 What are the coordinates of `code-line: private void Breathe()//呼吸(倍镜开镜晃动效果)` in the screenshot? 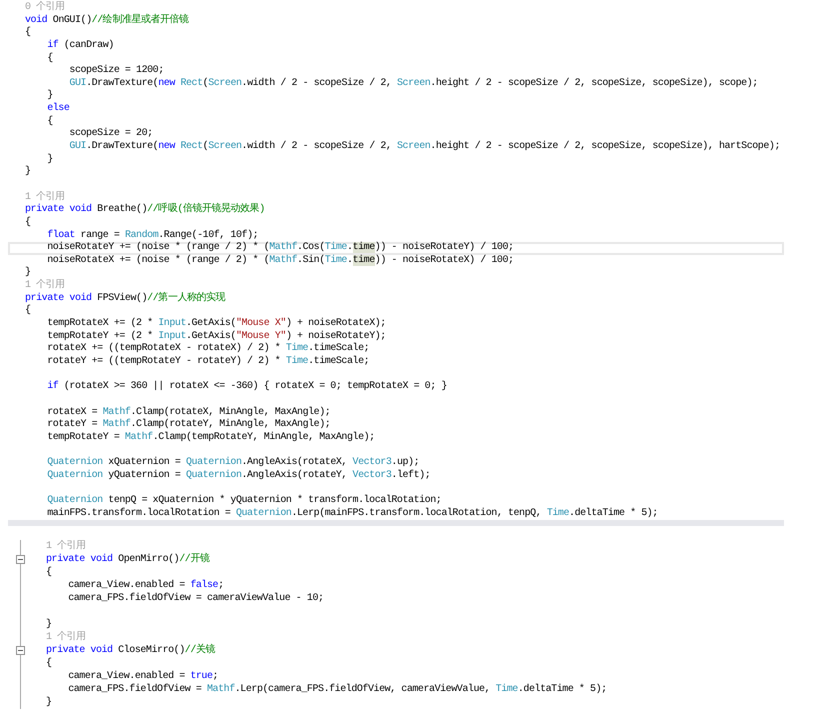 It's located at (145, 210).